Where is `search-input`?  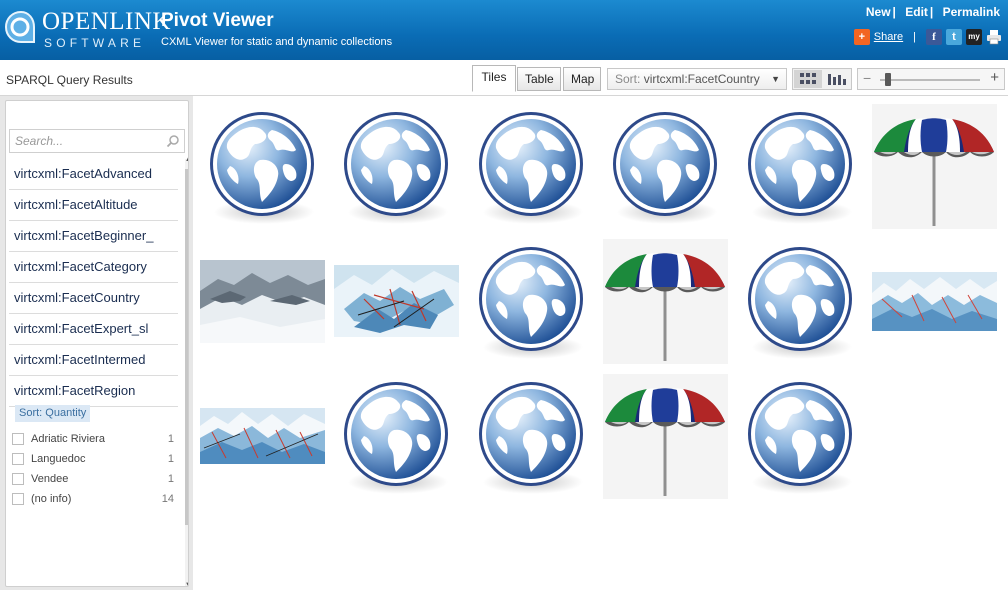 search-input is located at coordinates (85, 141).